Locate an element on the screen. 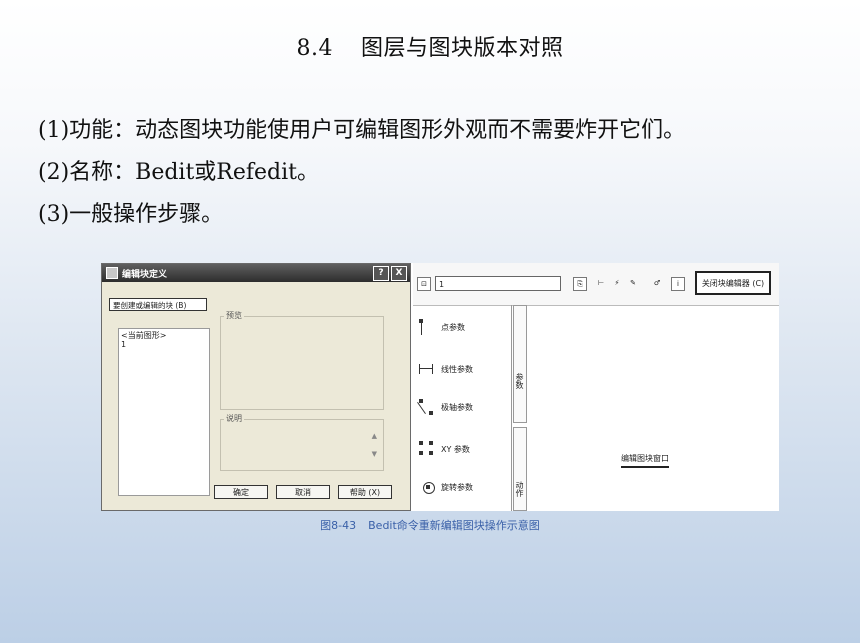 This screenshot has width=860, height=643. section-title: 图层与图块版本对照 is located at coordinates (462, 48).